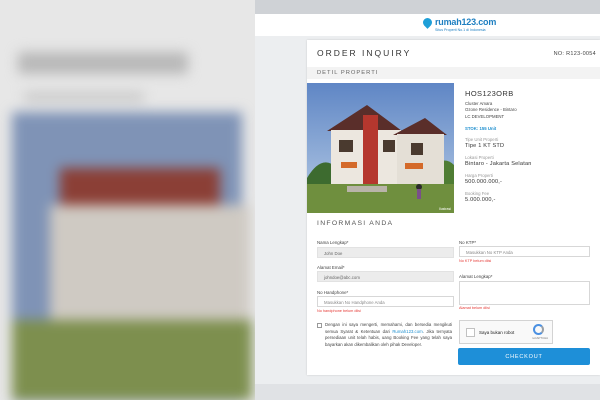  Describe the element at coordinates (479, 158) in the screenshot. I see `location-label: Lokasi Properti` at that location.